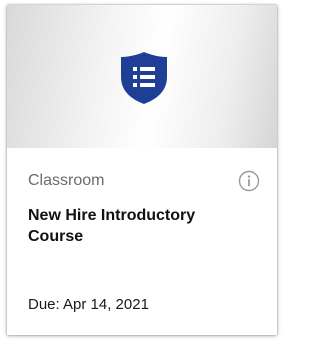  I want to click on course-category: Classroom, so click(66, 180).